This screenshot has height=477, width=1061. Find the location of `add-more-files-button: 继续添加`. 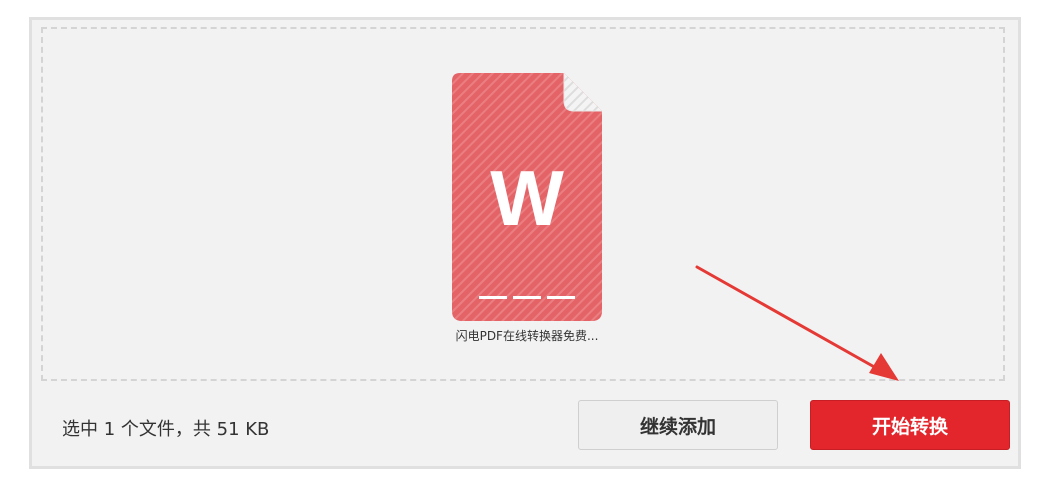

add-more-files-button: 继续添加 is located at coordinates (678, 425).